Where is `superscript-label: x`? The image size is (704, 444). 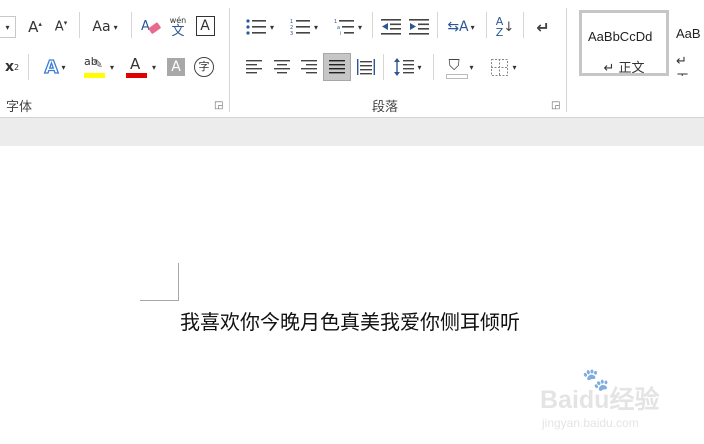 superscript-label: x is located at coordinates (9, 67).